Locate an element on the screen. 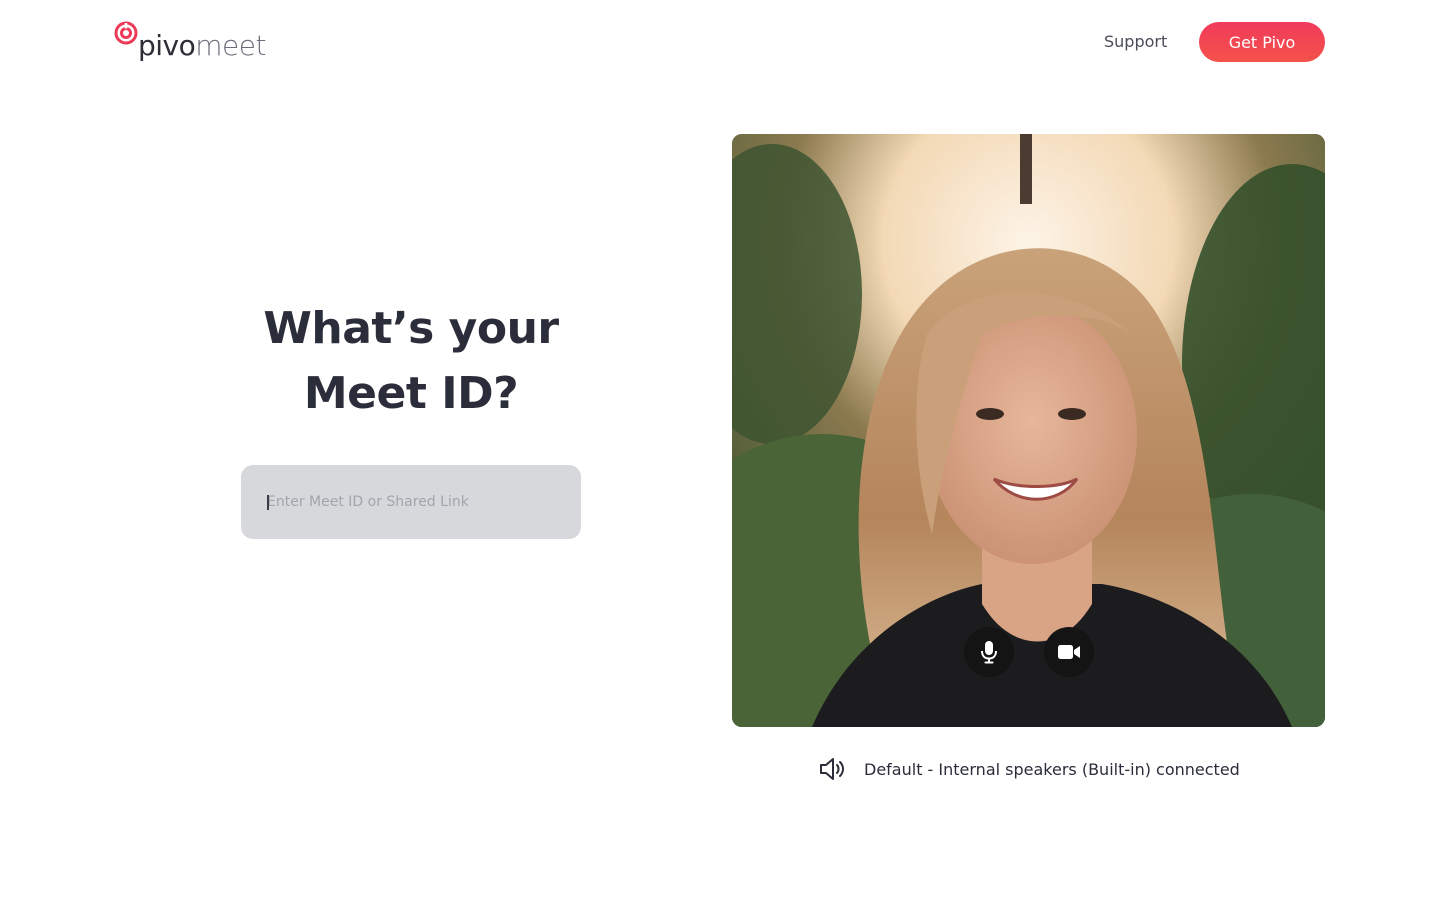 This screenshot has height=900, width=1440. microphone-icon is located at coordinates (989, 652).